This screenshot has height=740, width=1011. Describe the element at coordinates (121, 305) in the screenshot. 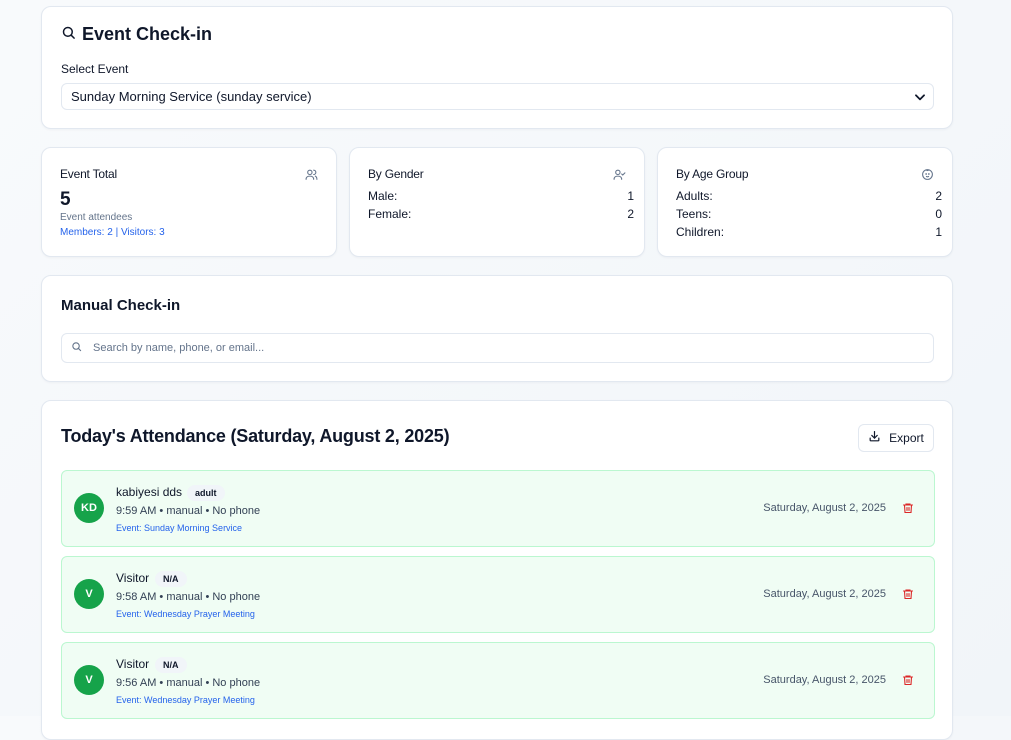

I see `manual-checkin-title: Manual Check-in` at that location.